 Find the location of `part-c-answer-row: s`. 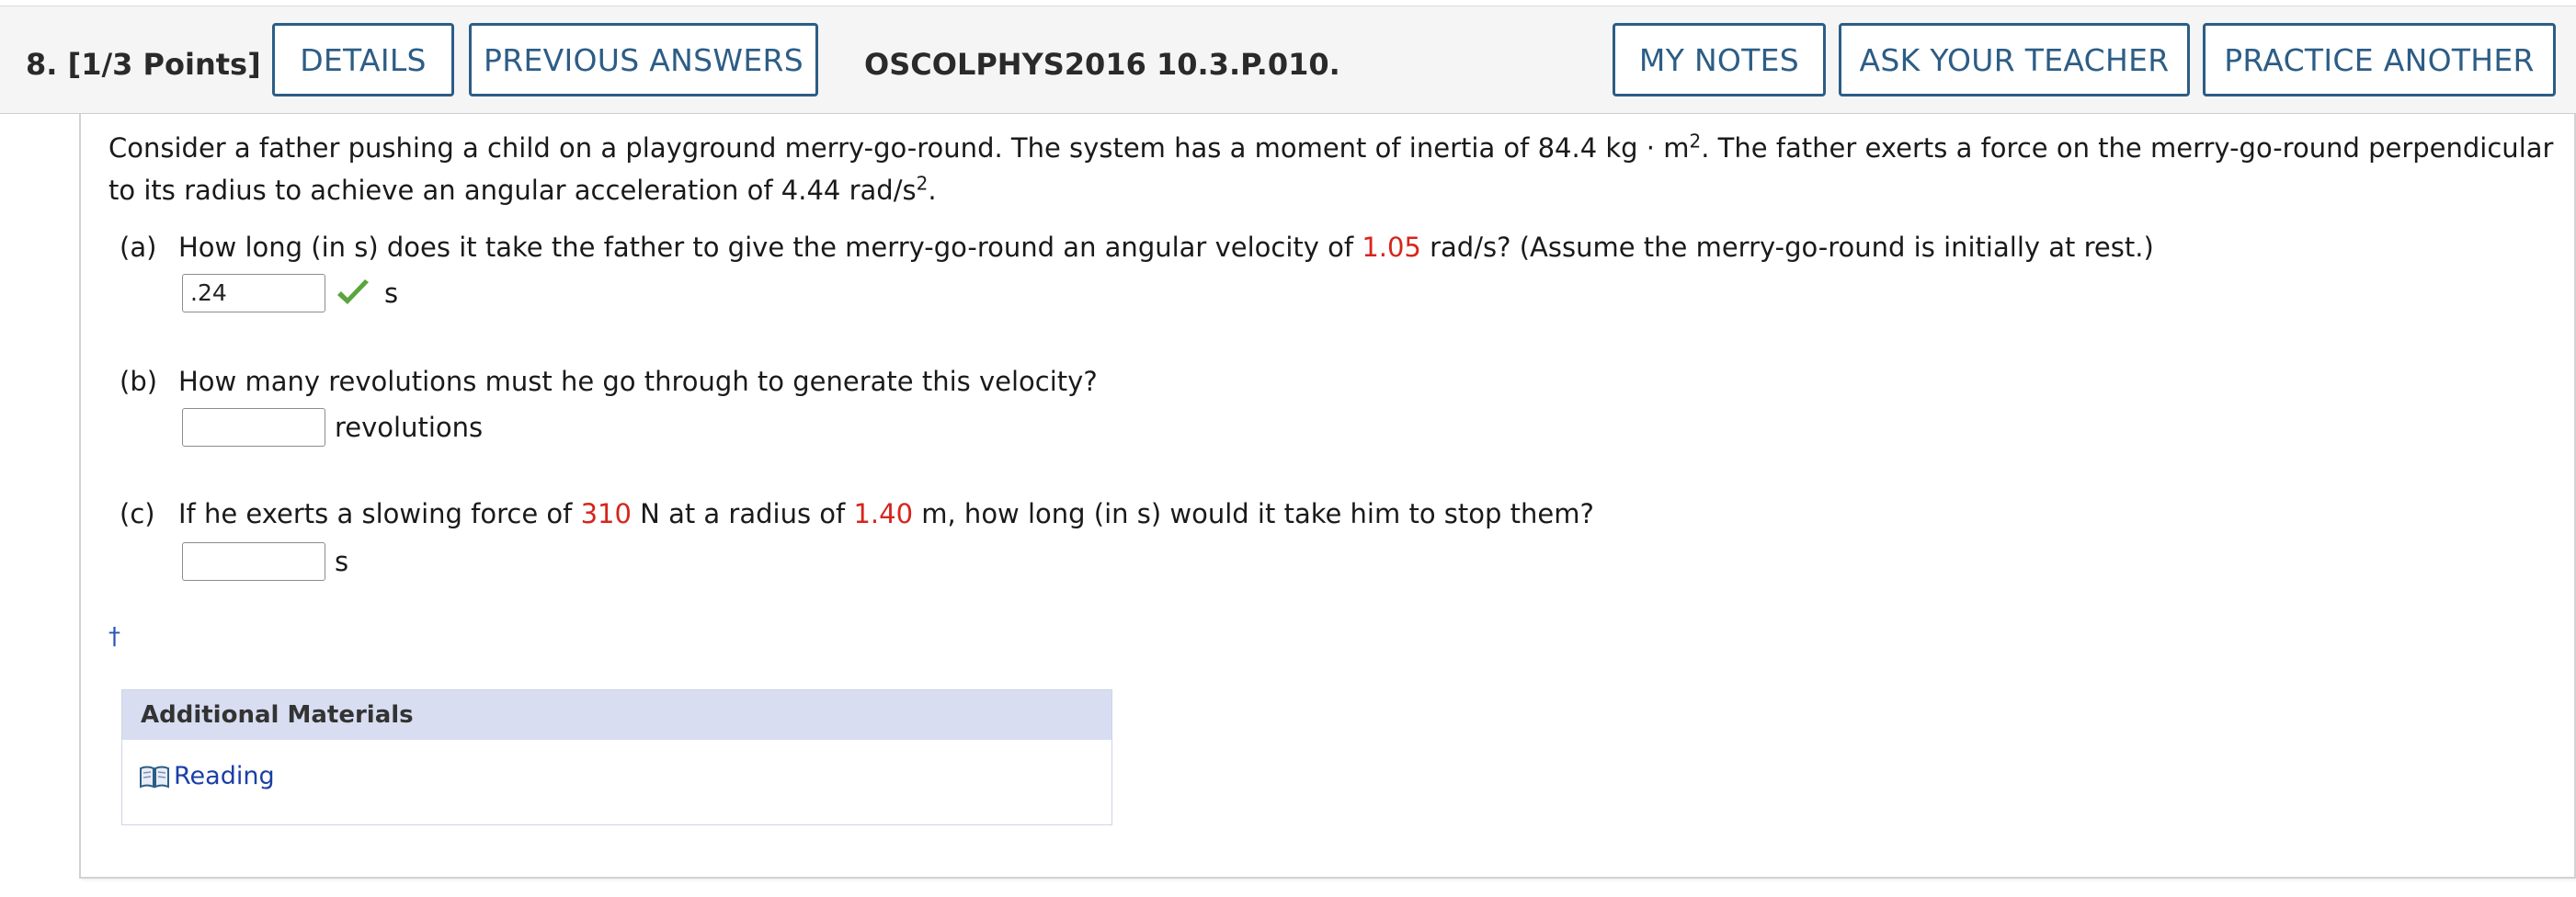

part-c-answer-row: s is located at coordinates (265, 561).